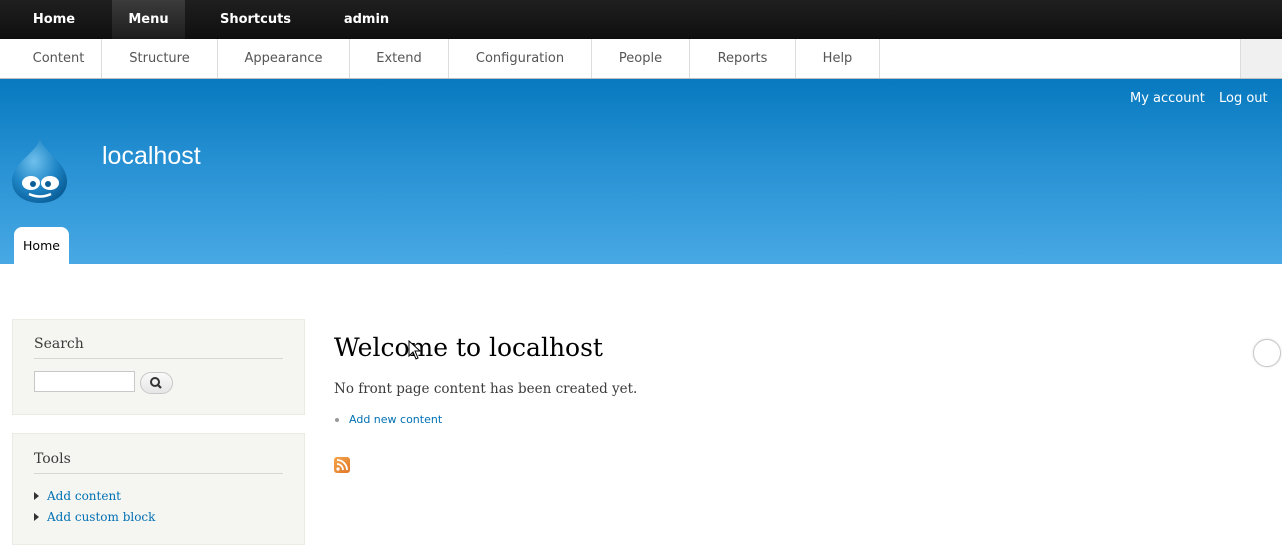 This screenshot has height=553, width=1282. What do you see at coordinates (1167, 98) in the screenshot?
I see `my-account-link: My account` at bounding box center [1167, 98].